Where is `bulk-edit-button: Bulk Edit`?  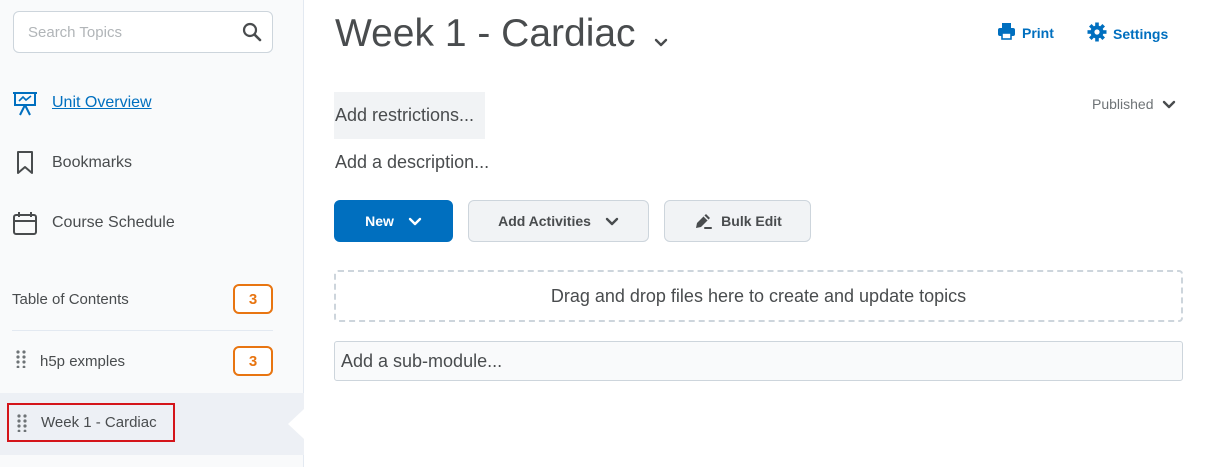 bulk-edit-button: Bulk Edit is located at coordinates (737, 221).